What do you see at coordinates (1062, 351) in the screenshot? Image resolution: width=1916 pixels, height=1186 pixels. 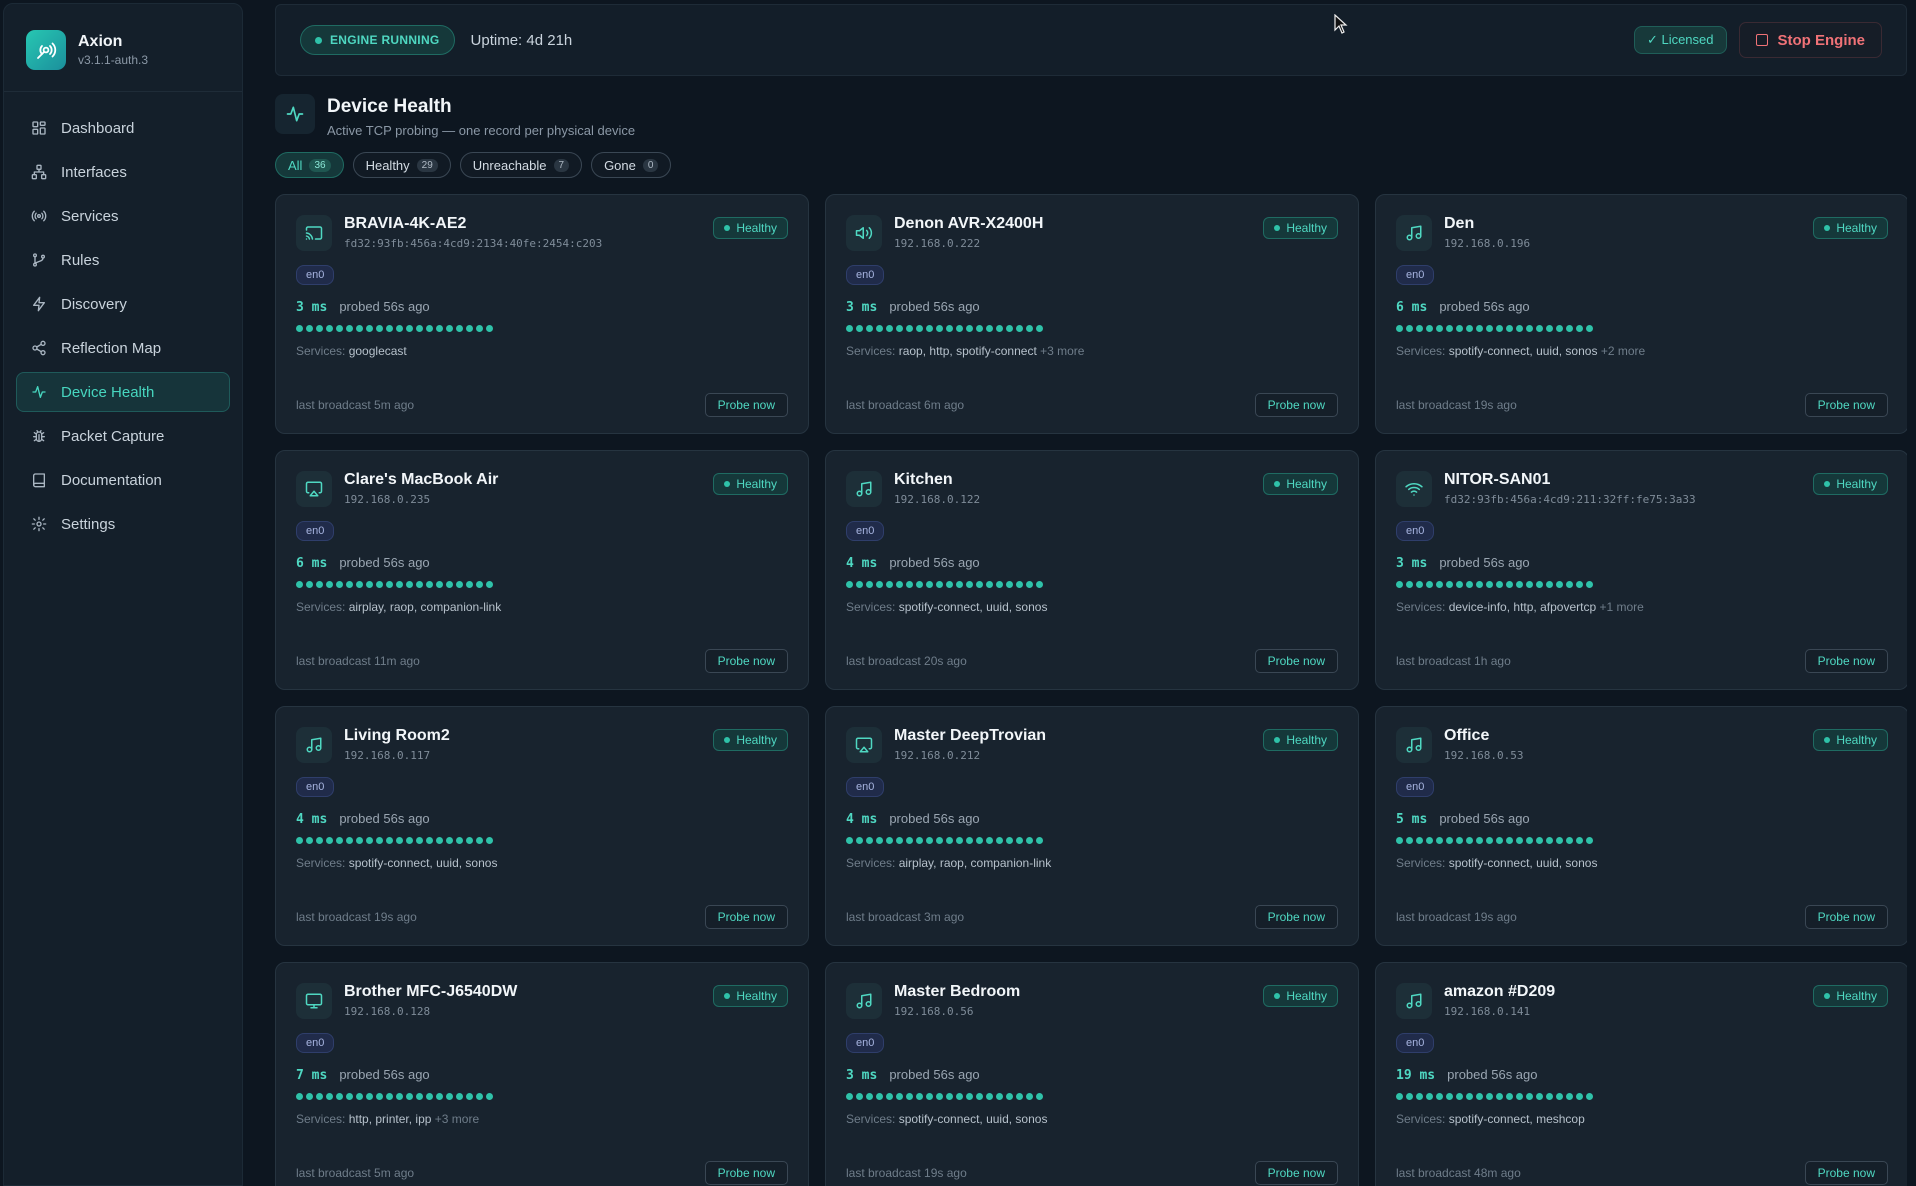 I see `services-more: +3 more` at bounding box center [1062, 351].